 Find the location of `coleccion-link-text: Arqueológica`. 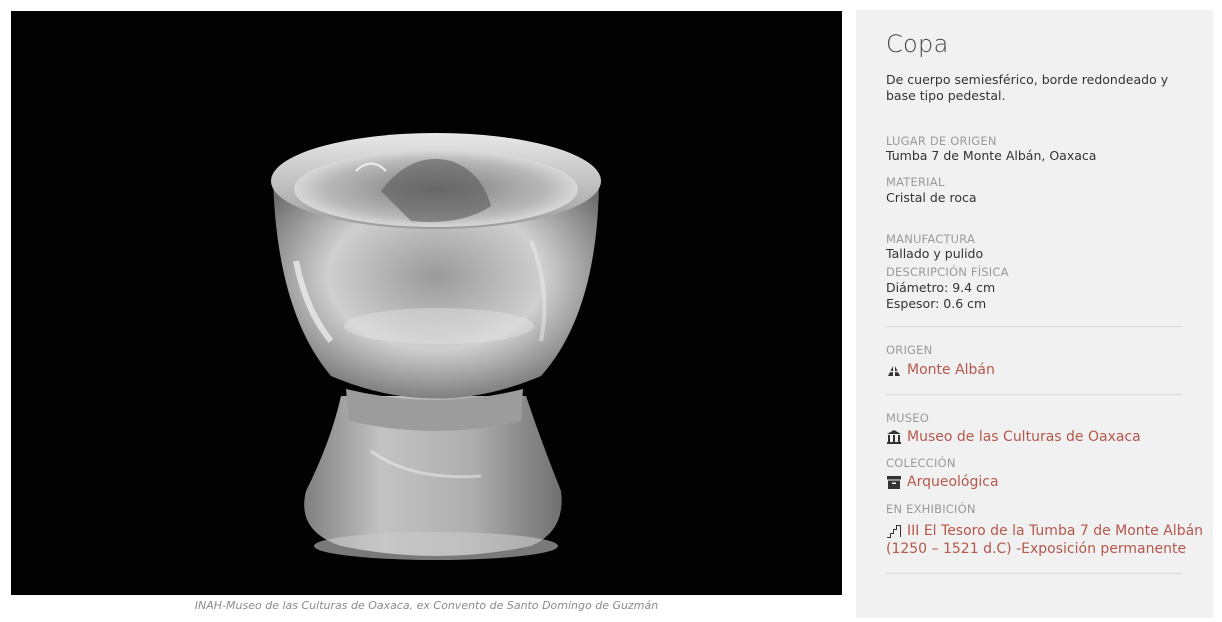

coleccion-link-text: Arqueológica is located at coordinates (953, 482).